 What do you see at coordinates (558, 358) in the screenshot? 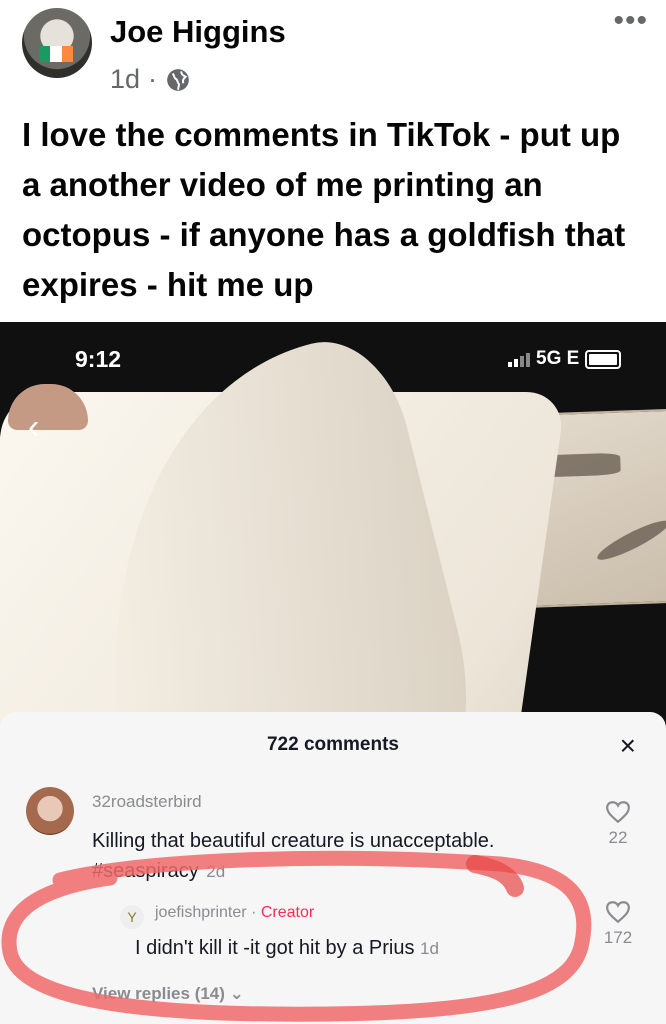
I see `network-label: 5G E` at bounding box center [558, 358].